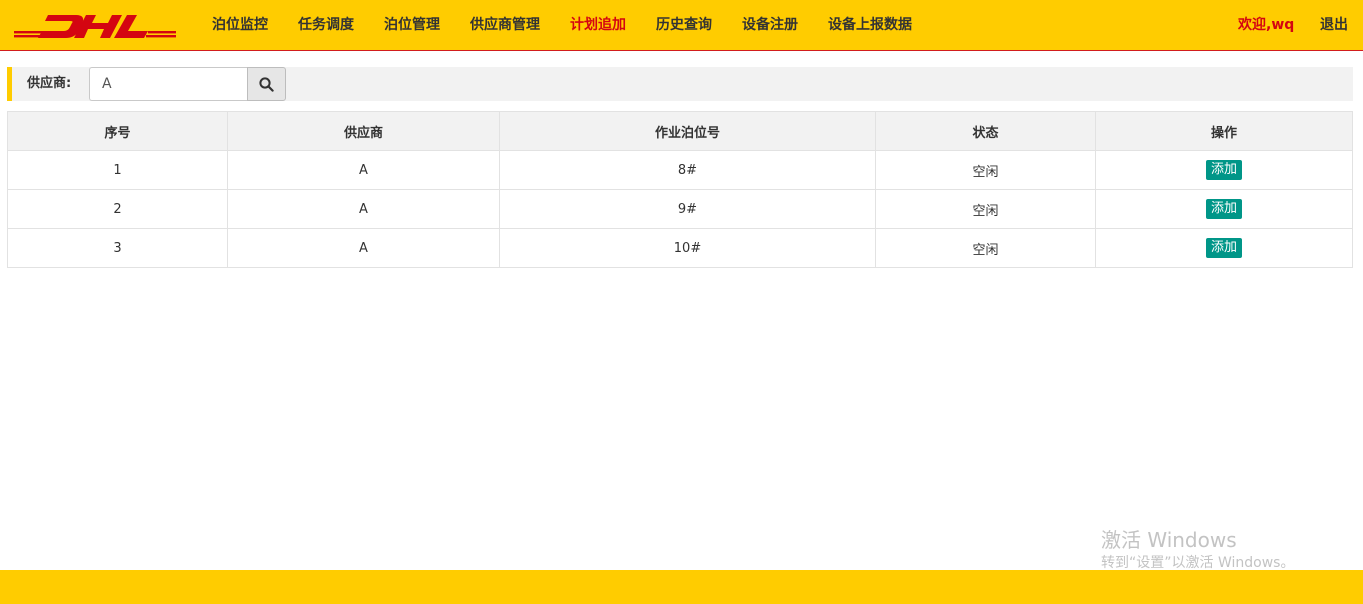  Describe the element at coordinates (985, 131) in the screenshot. I see `column-header-status: 状态` at that location.